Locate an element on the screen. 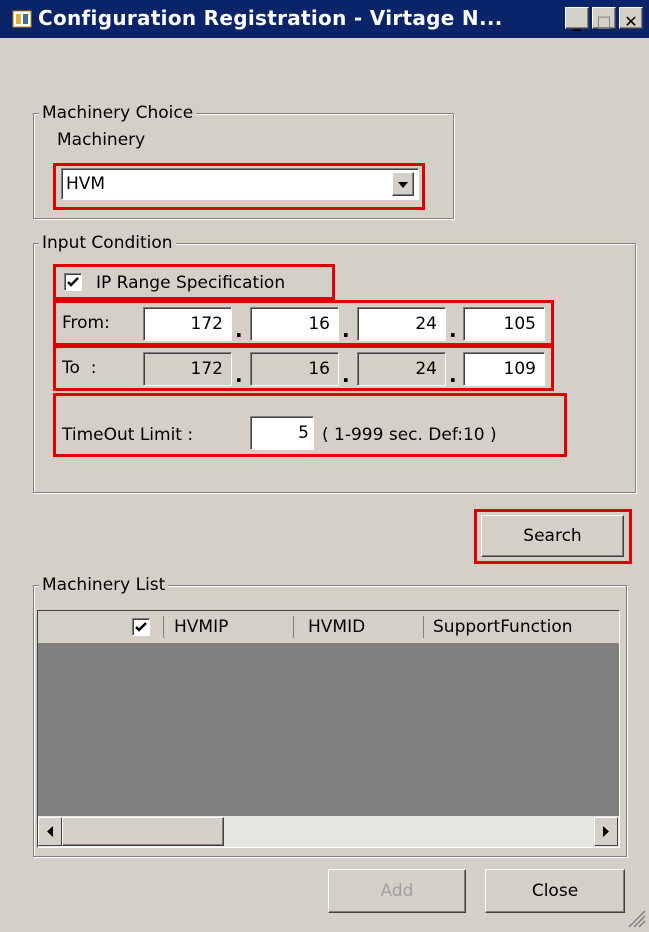  app-icon is located at coordinates (22, 19).